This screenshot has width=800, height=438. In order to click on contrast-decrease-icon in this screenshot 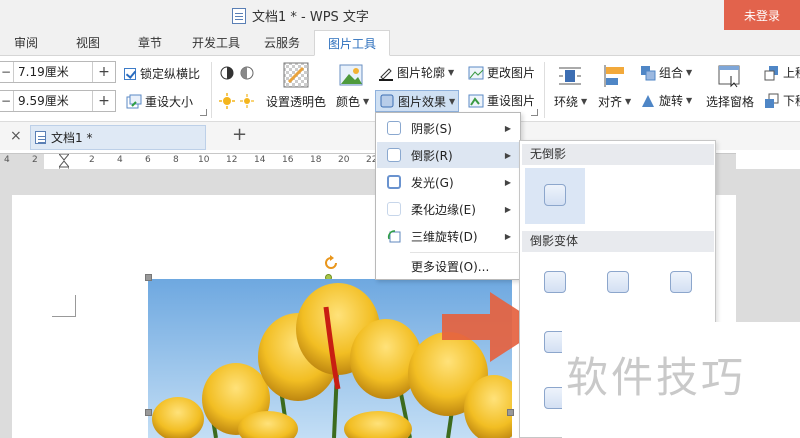, I will do `click(247, 73)`.